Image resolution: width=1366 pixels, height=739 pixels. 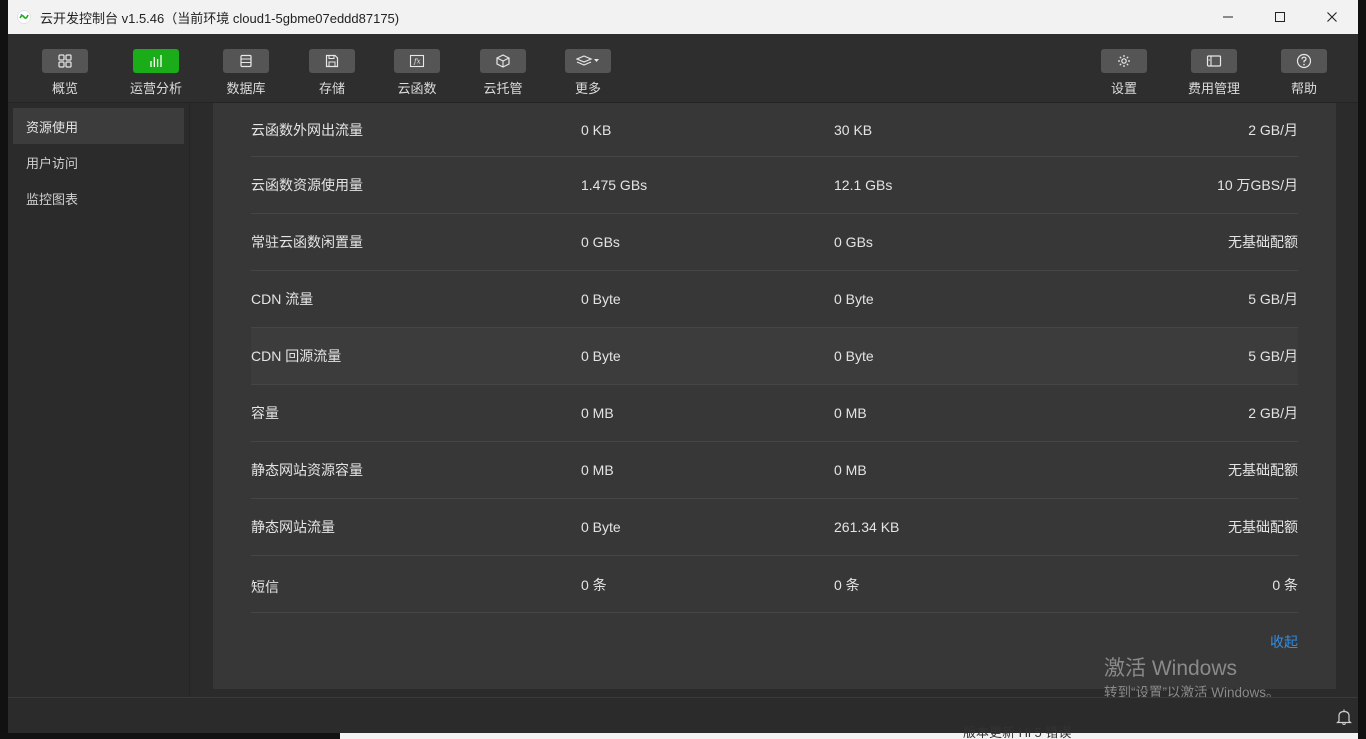 What do you see at coordinates (332, 61) in the screenshot?
I see `save-icon` at bounding box center [332, 61].